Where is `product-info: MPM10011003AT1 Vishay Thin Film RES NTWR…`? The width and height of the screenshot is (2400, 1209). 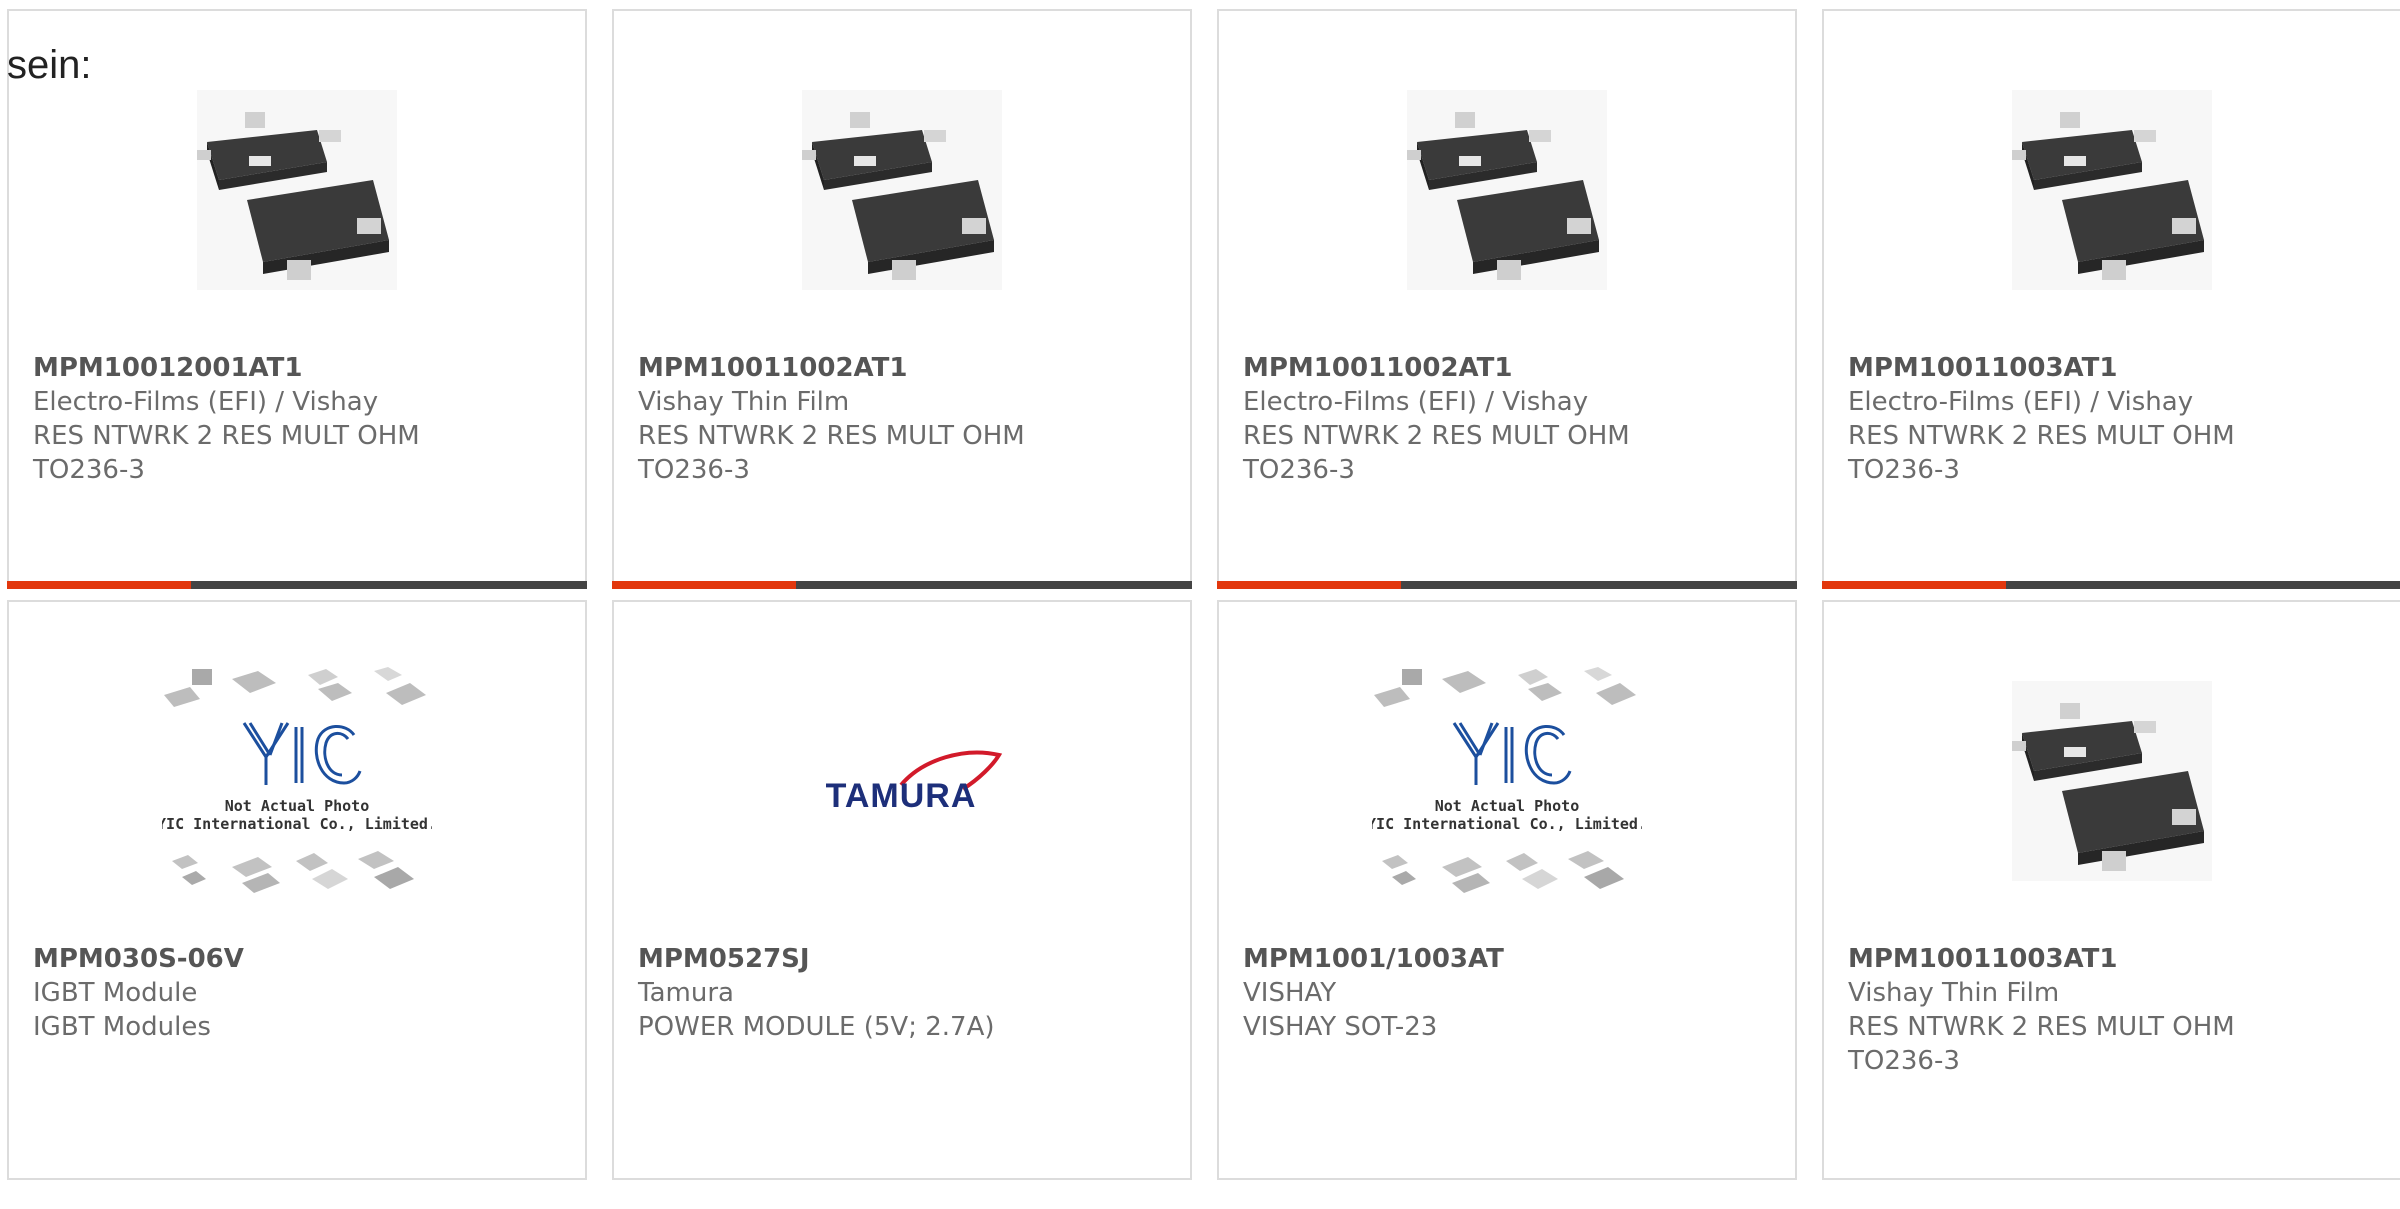
product-info: MPM10011003AT1 Vishay Thin Film RES NTWR… is located at coordinates (2118, 1010).